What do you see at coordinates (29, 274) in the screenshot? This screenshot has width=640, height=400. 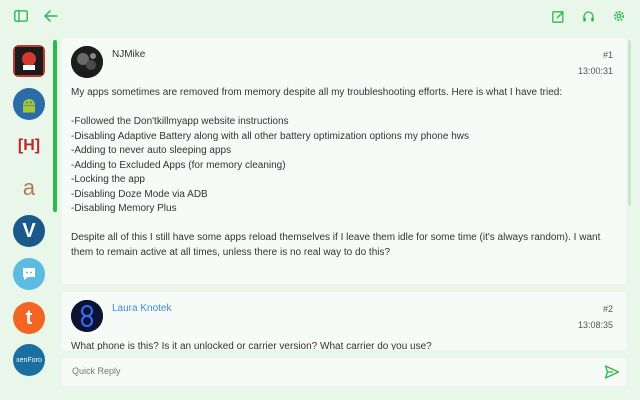 I see `chat-icon` at bounding box center [29, 274].